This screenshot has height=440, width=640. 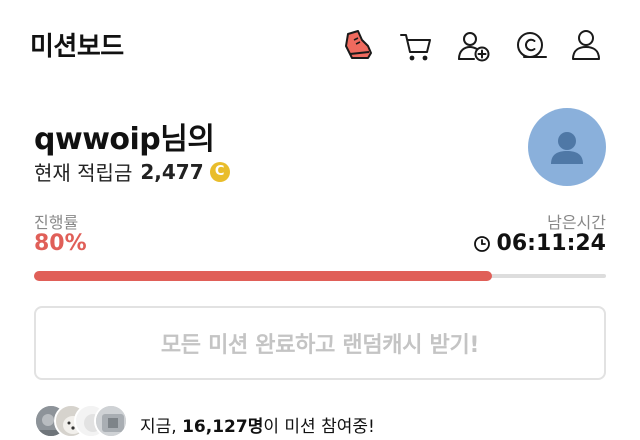 What do you see at coordinates (83, 173) in the screenshot?
I see `points-label: 현재 적립금` at bounding box center [83, 173].